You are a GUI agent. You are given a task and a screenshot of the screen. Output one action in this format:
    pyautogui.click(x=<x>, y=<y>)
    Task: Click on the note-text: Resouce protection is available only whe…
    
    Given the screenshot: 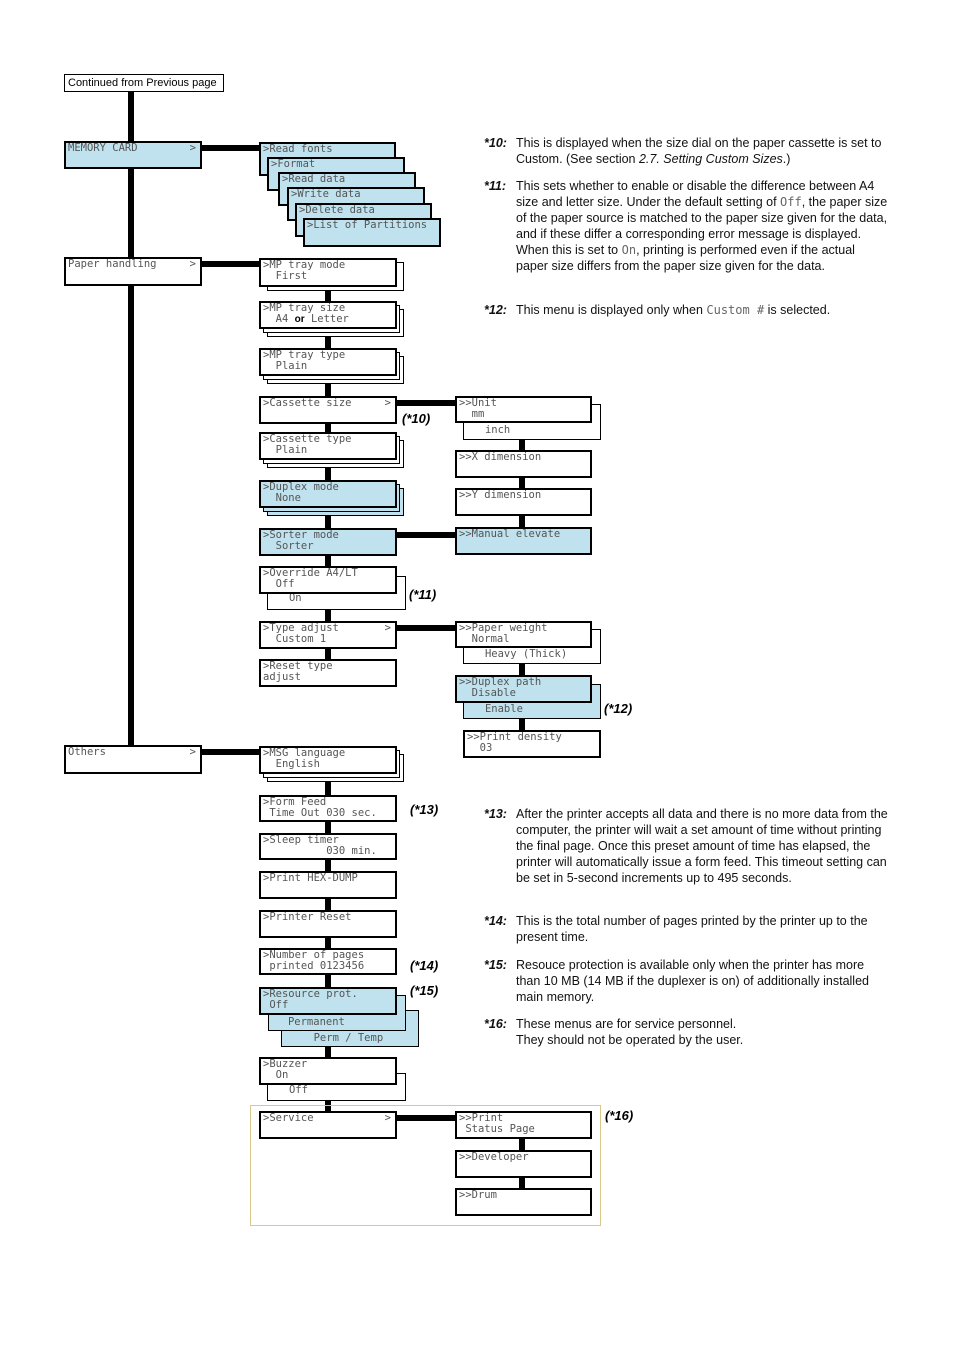 What is the action you would take?
    pyautogui.click(x=692, y=981)
    